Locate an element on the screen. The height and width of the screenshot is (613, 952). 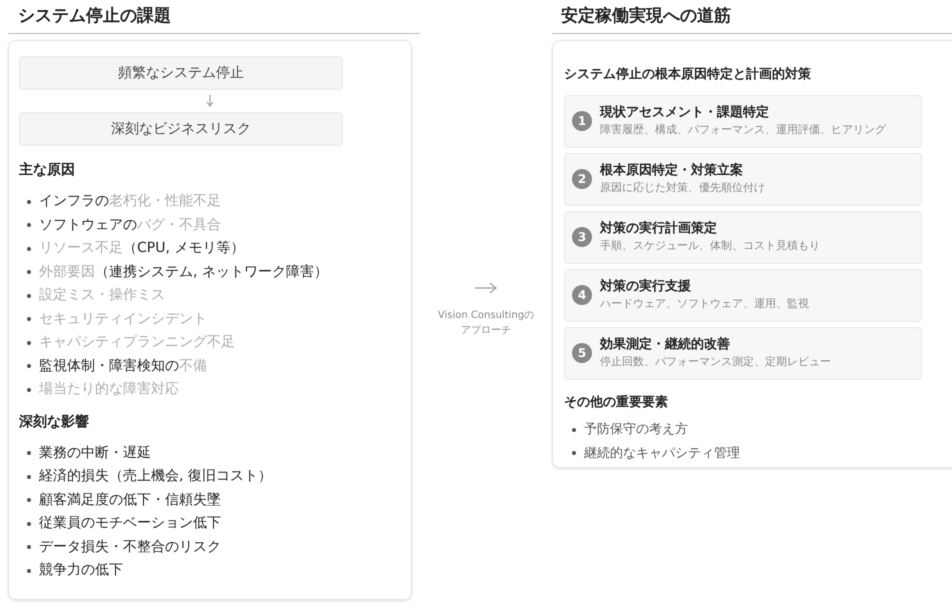
list-item-text: ソフトウェアのバグ・不具合 is located at coordinates (130, 225).